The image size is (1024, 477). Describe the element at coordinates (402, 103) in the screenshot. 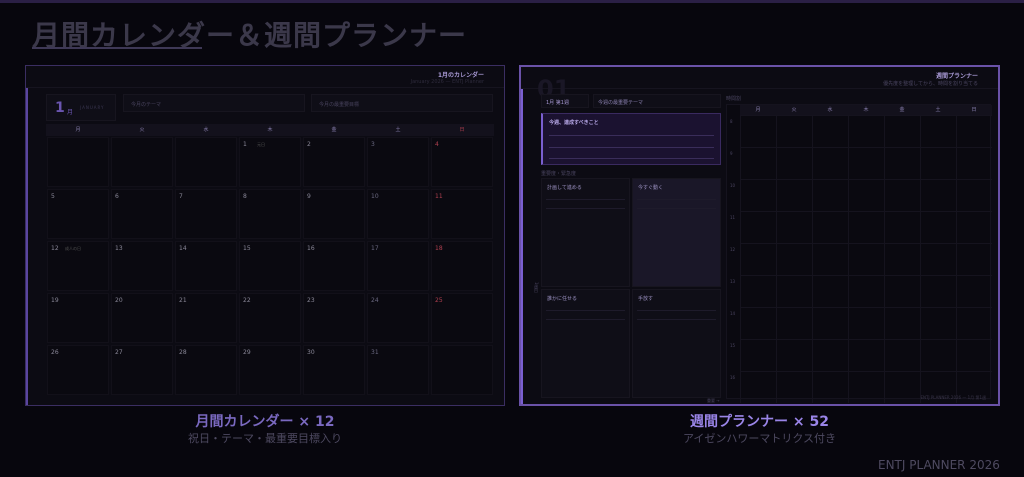

I see `goal-field: 今月の最重要目標` at that location.